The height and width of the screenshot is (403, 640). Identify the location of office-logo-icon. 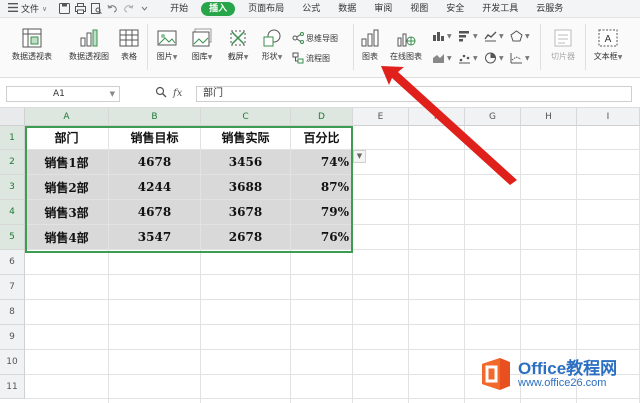
(496, 374).